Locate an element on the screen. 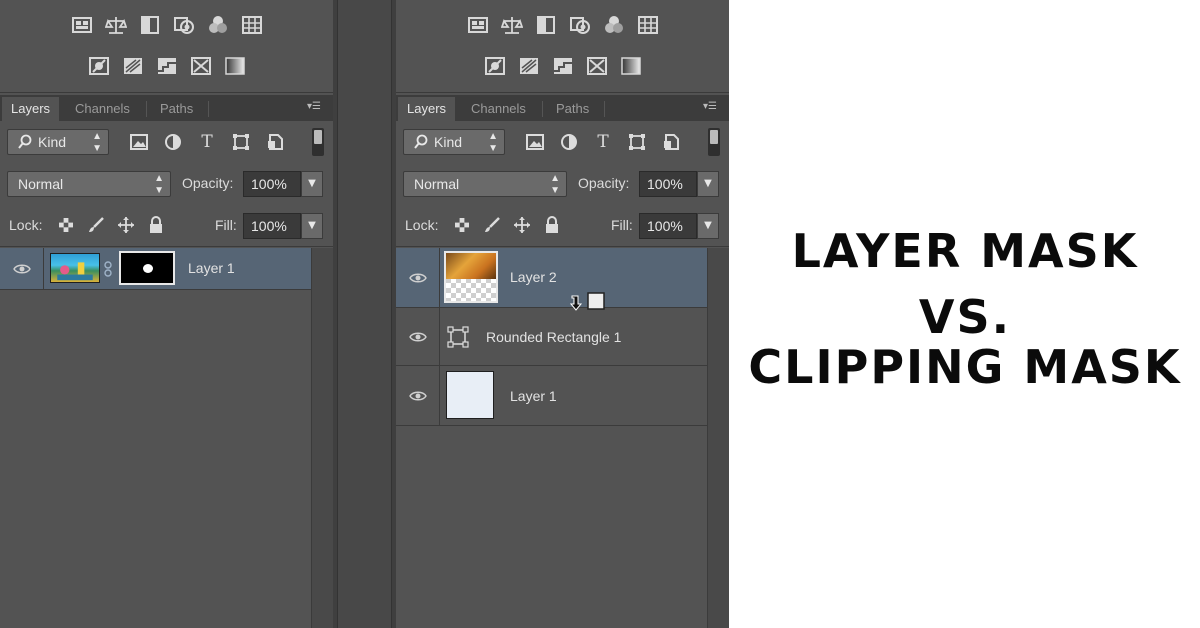  title-line-2: VS. is located at coordinates (965, 317).